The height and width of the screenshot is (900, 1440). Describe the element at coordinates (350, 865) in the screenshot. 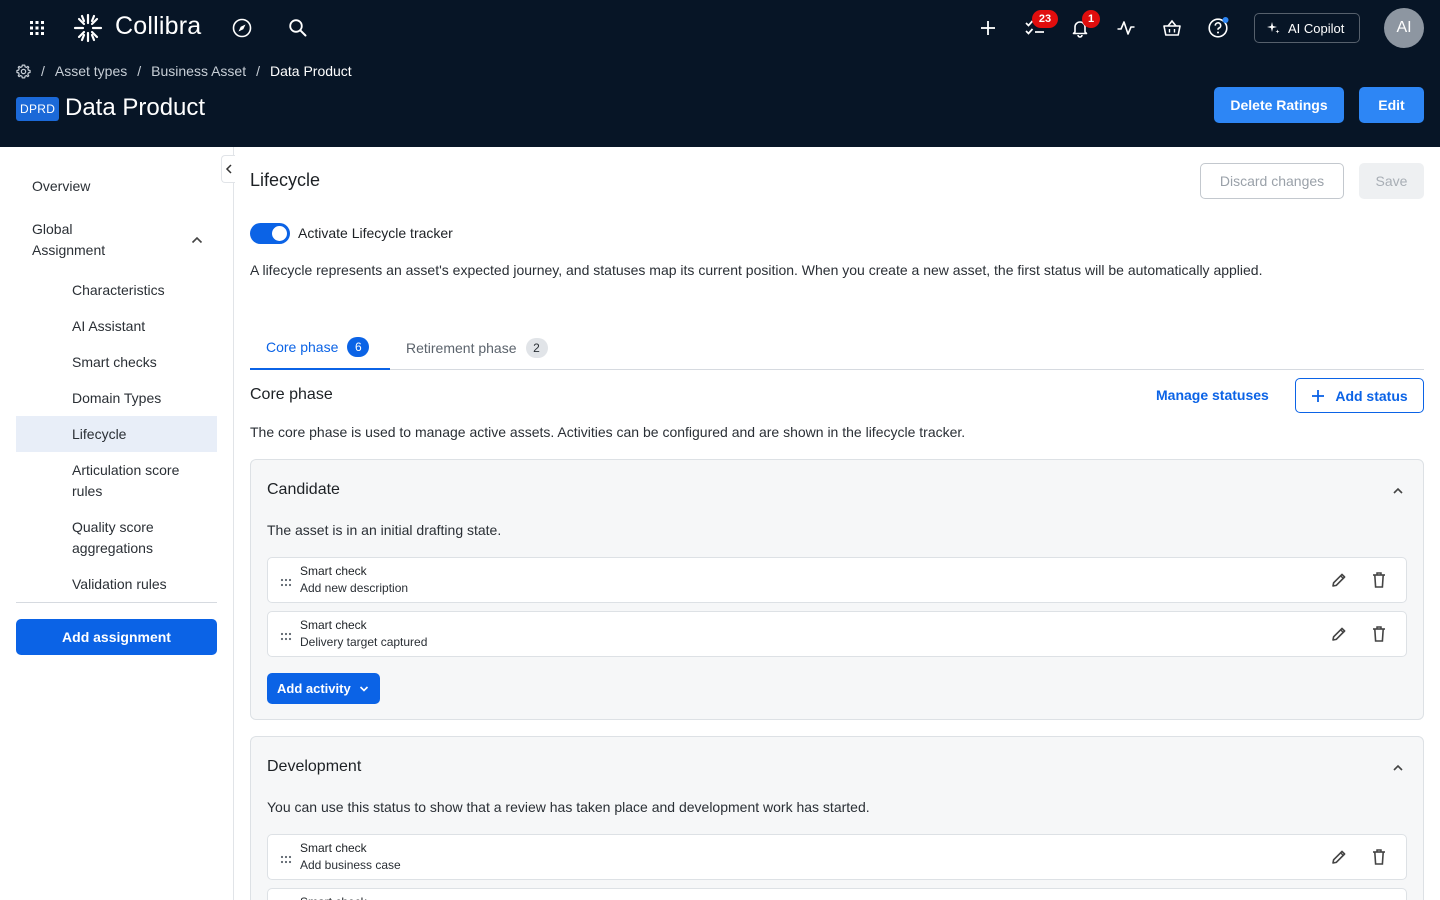

I see `activity-name: Add business case` at that location.